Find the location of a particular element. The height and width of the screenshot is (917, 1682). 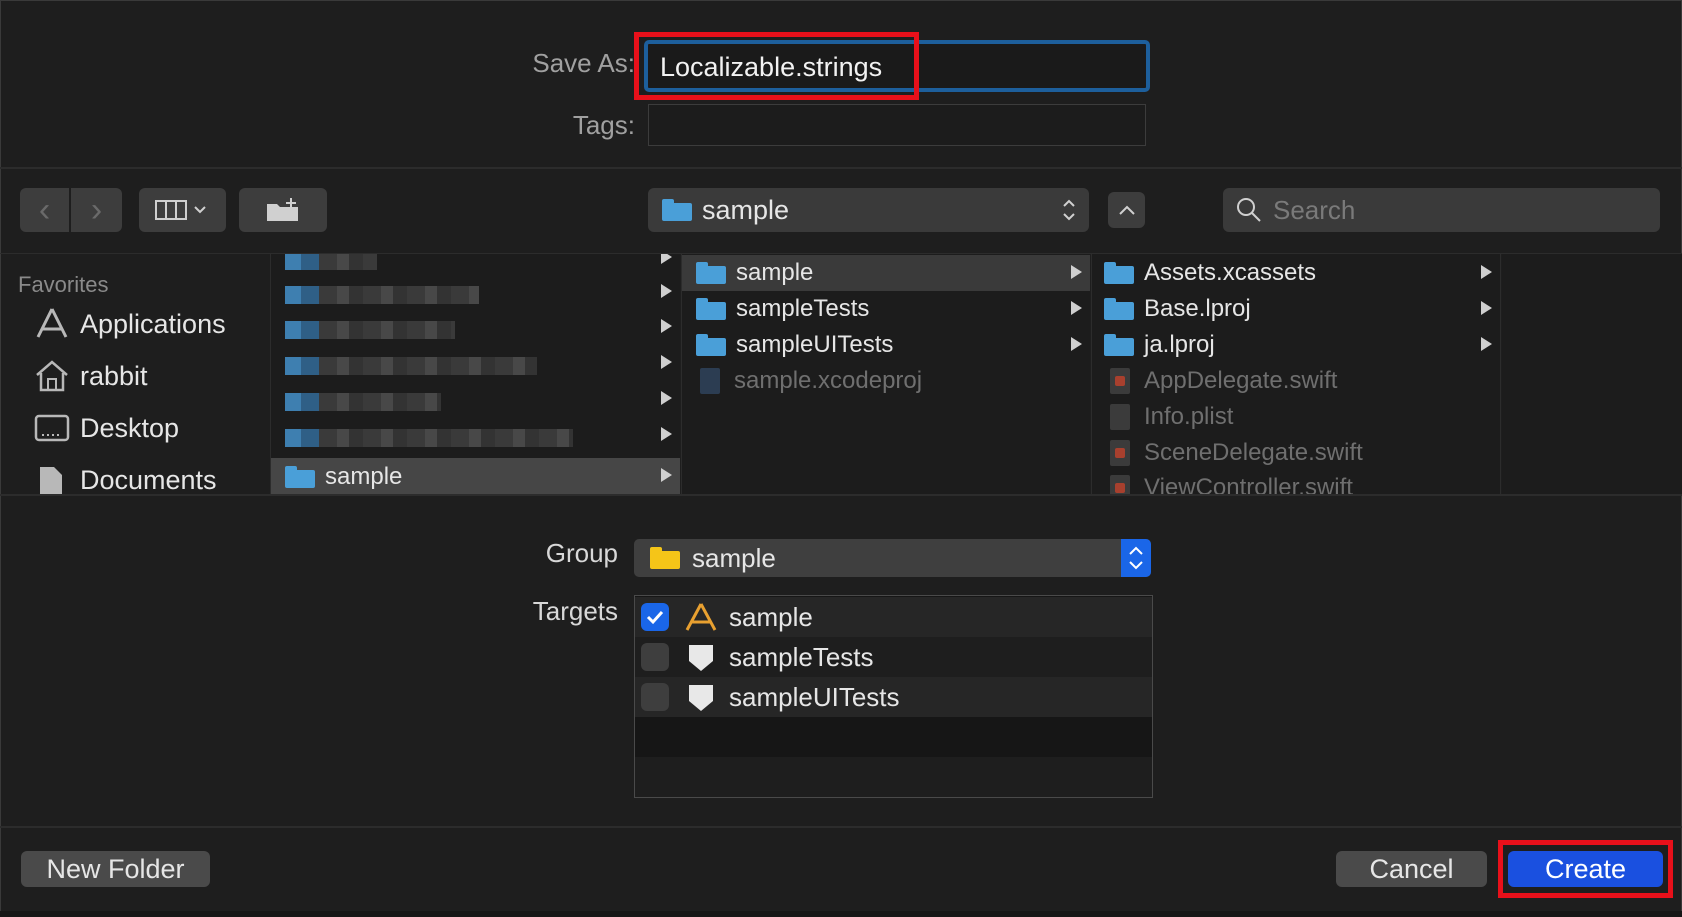

browser-row: ja.lproj is located at coordinates (1296, 345).